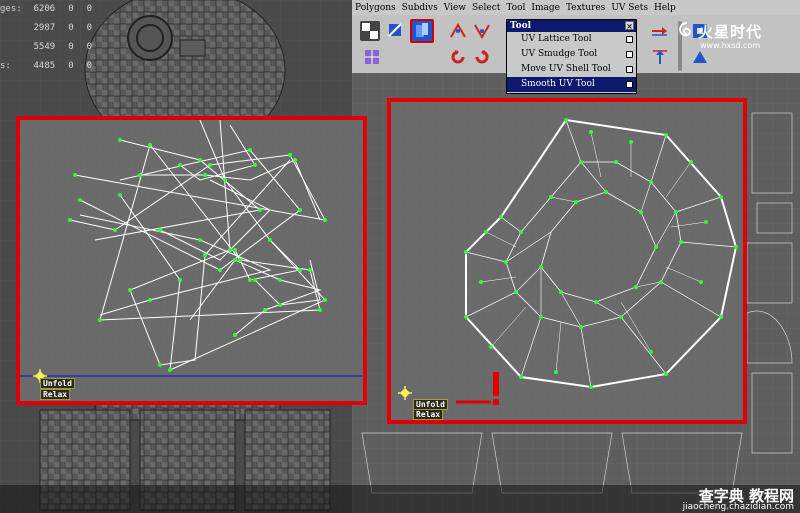 The height and width of the screenshot is (513, 800). What do you see at coordinates (521, 26) in the screenshot?
I see `tool-menu-title-text: Tool` at bounding box center [521, 26].